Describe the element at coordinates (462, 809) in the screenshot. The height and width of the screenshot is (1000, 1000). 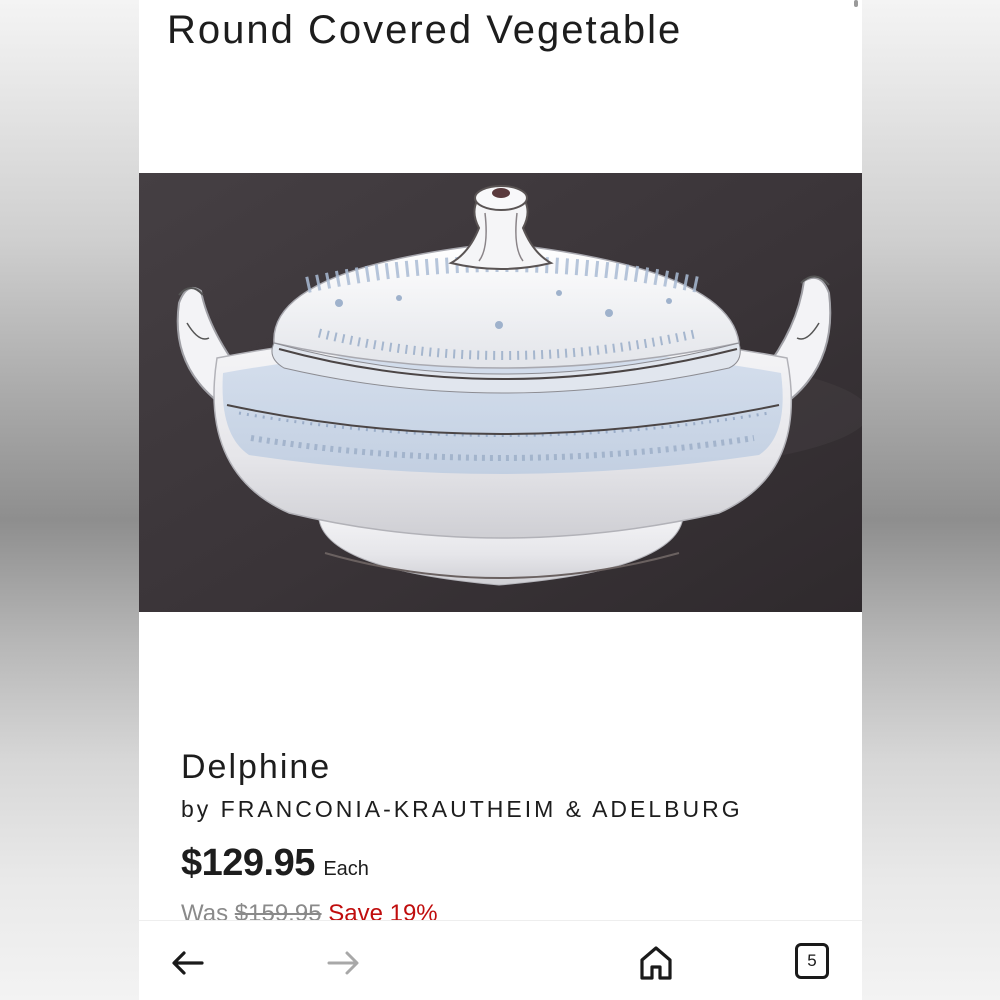
I see `manufacturer-line: by FRANCONIA-KRAUTHEIM & ADELBURG` at that location.